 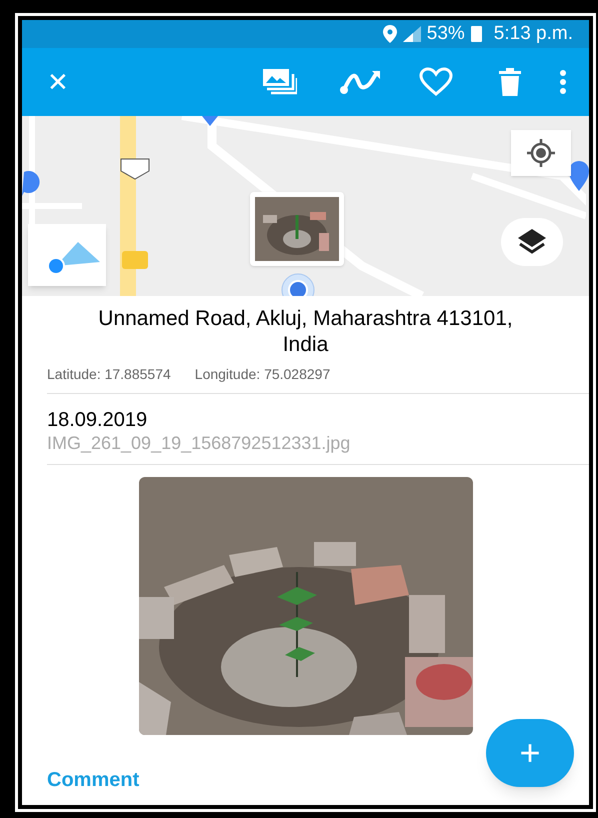 What do you see at coordinates (533, 34) in the screenshot?
I see `clock: 5:13 p.m.` at bounding box center [533, 34].